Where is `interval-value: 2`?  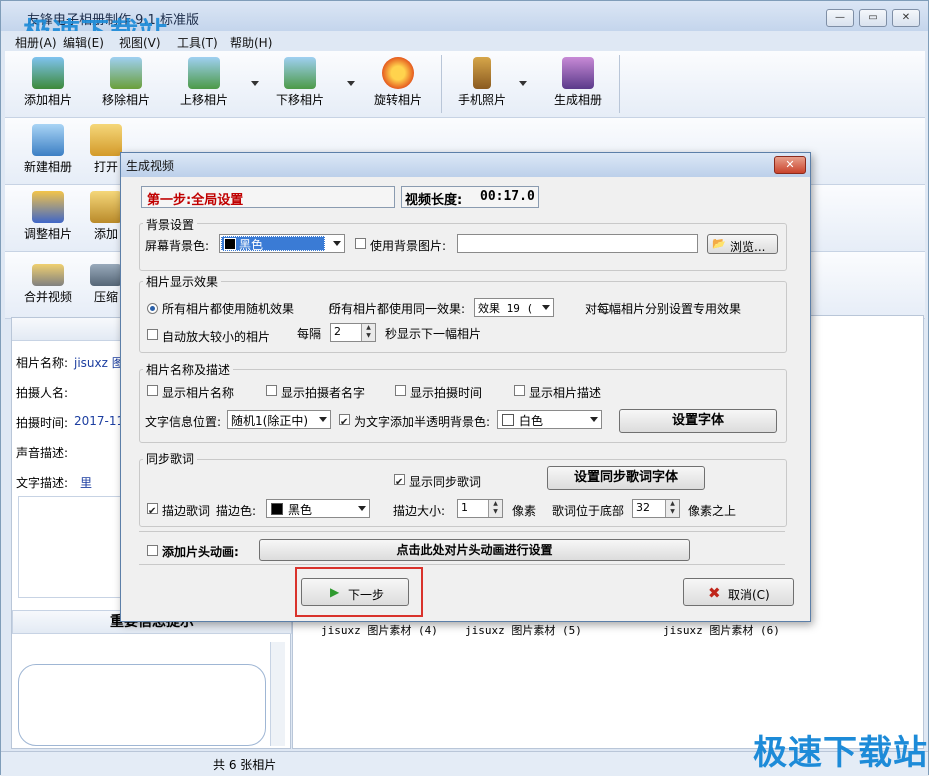 interval-value: 2 is located at coordinates (337, 331).